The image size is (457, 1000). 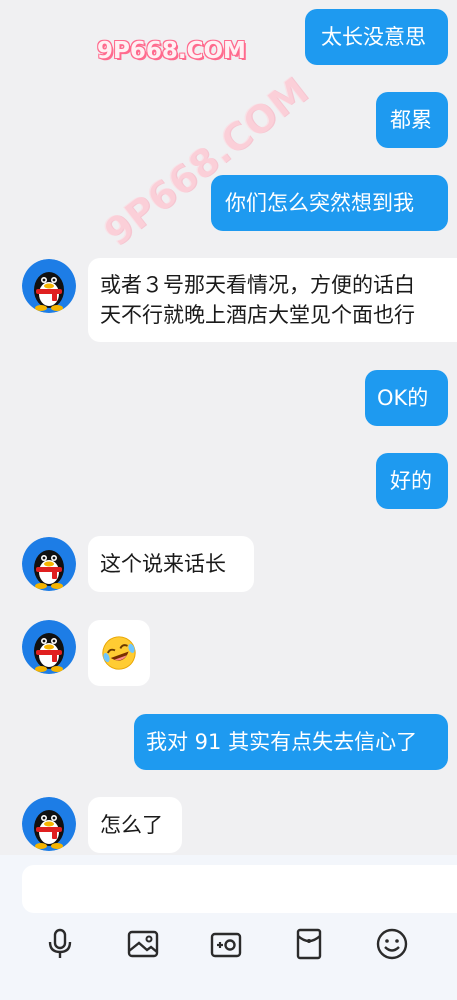 I want to click on laughing-crying-emoji-icon, so click(x=119, y=653).